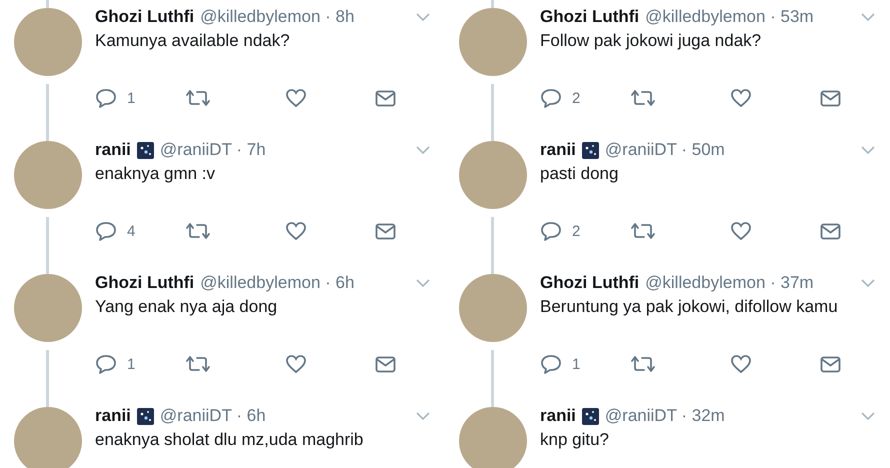 The height and width of the screenshot is (468, 890). I want to click on tweet-text: Kamunya available ndak?, so click(193, 41).